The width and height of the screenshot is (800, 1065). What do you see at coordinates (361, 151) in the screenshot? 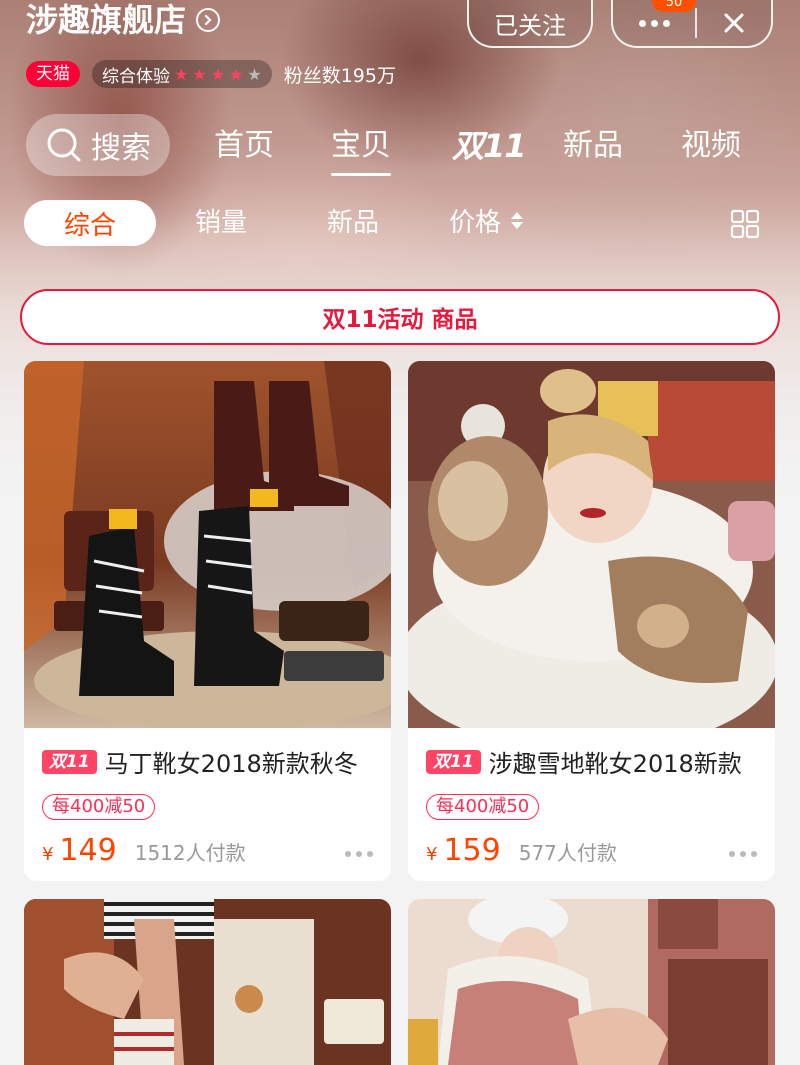
I see `tab-products: 宝贝` at bounding box center [361, 151].